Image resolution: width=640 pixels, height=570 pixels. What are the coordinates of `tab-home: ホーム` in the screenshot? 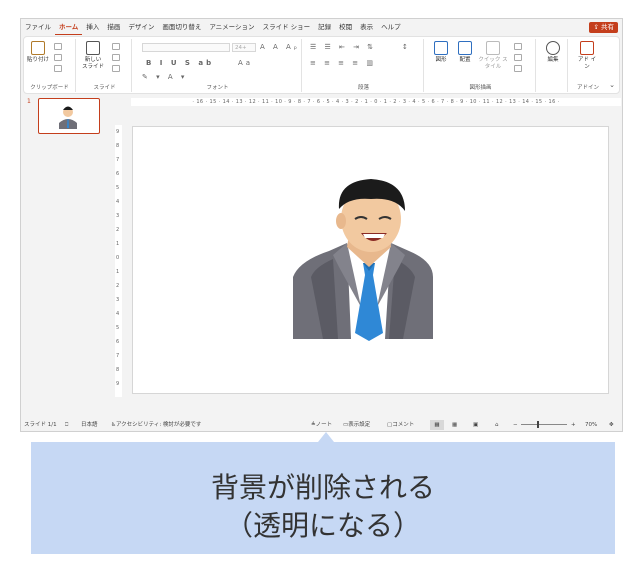 It's located at (69, 27).